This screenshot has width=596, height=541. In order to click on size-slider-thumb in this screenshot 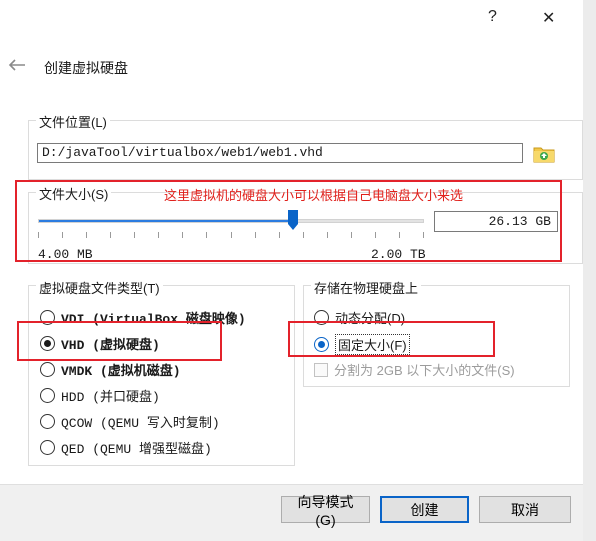, I will do `click(293, 220)`.